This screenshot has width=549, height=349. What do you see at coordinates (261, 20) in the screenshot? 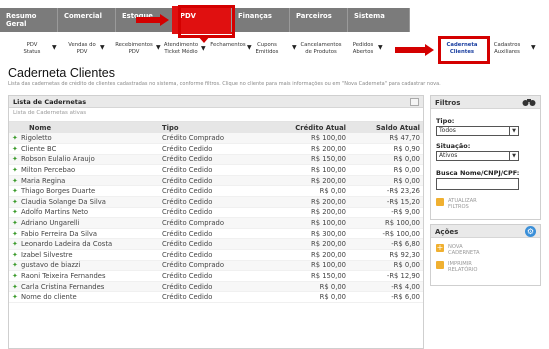
I see `tab-financas: Finanças` at bounding box center [261, 20].